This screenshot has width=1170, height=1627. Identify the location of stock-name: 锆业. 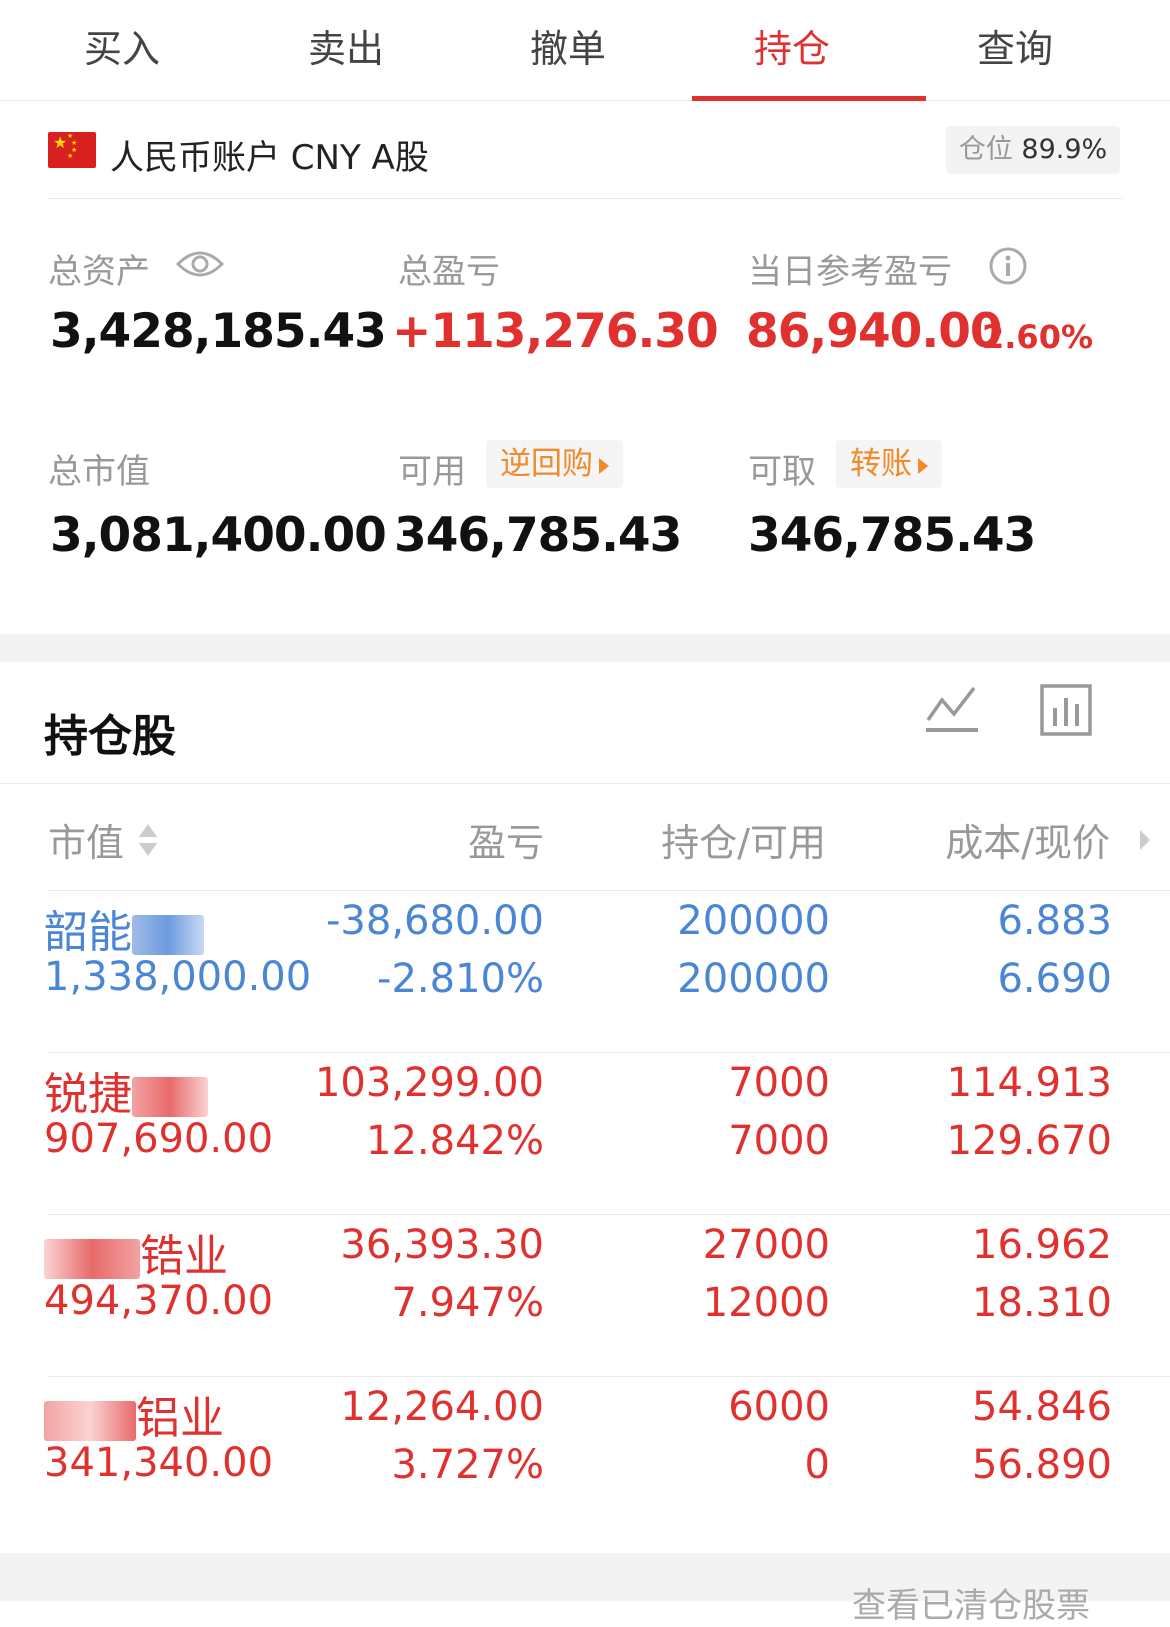
(136, 1252).